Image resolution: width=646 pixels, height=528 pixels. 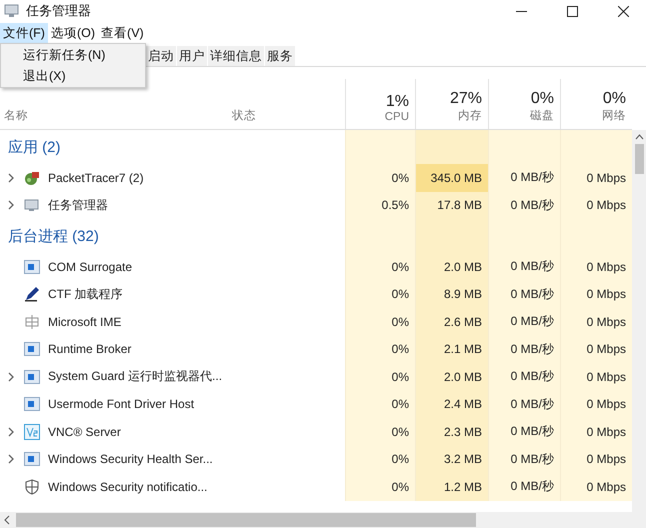 I want to click on shield-icon, so click(x=32, y=486).